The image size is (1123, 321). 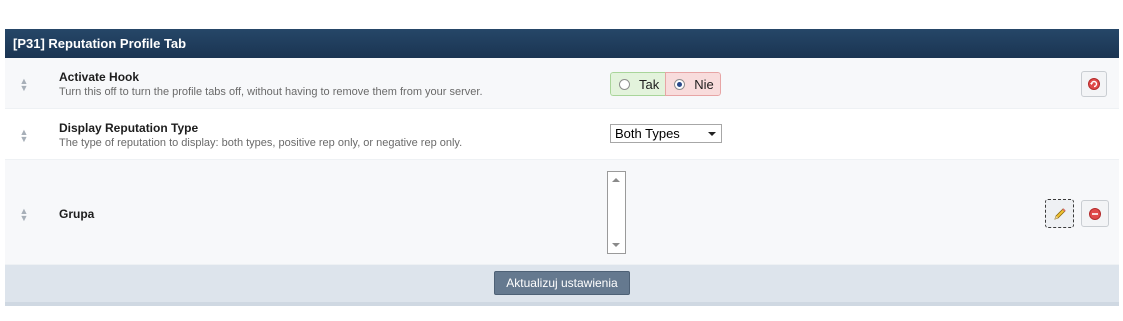 I want to click on delete-button, so click(x=1095, y=213).